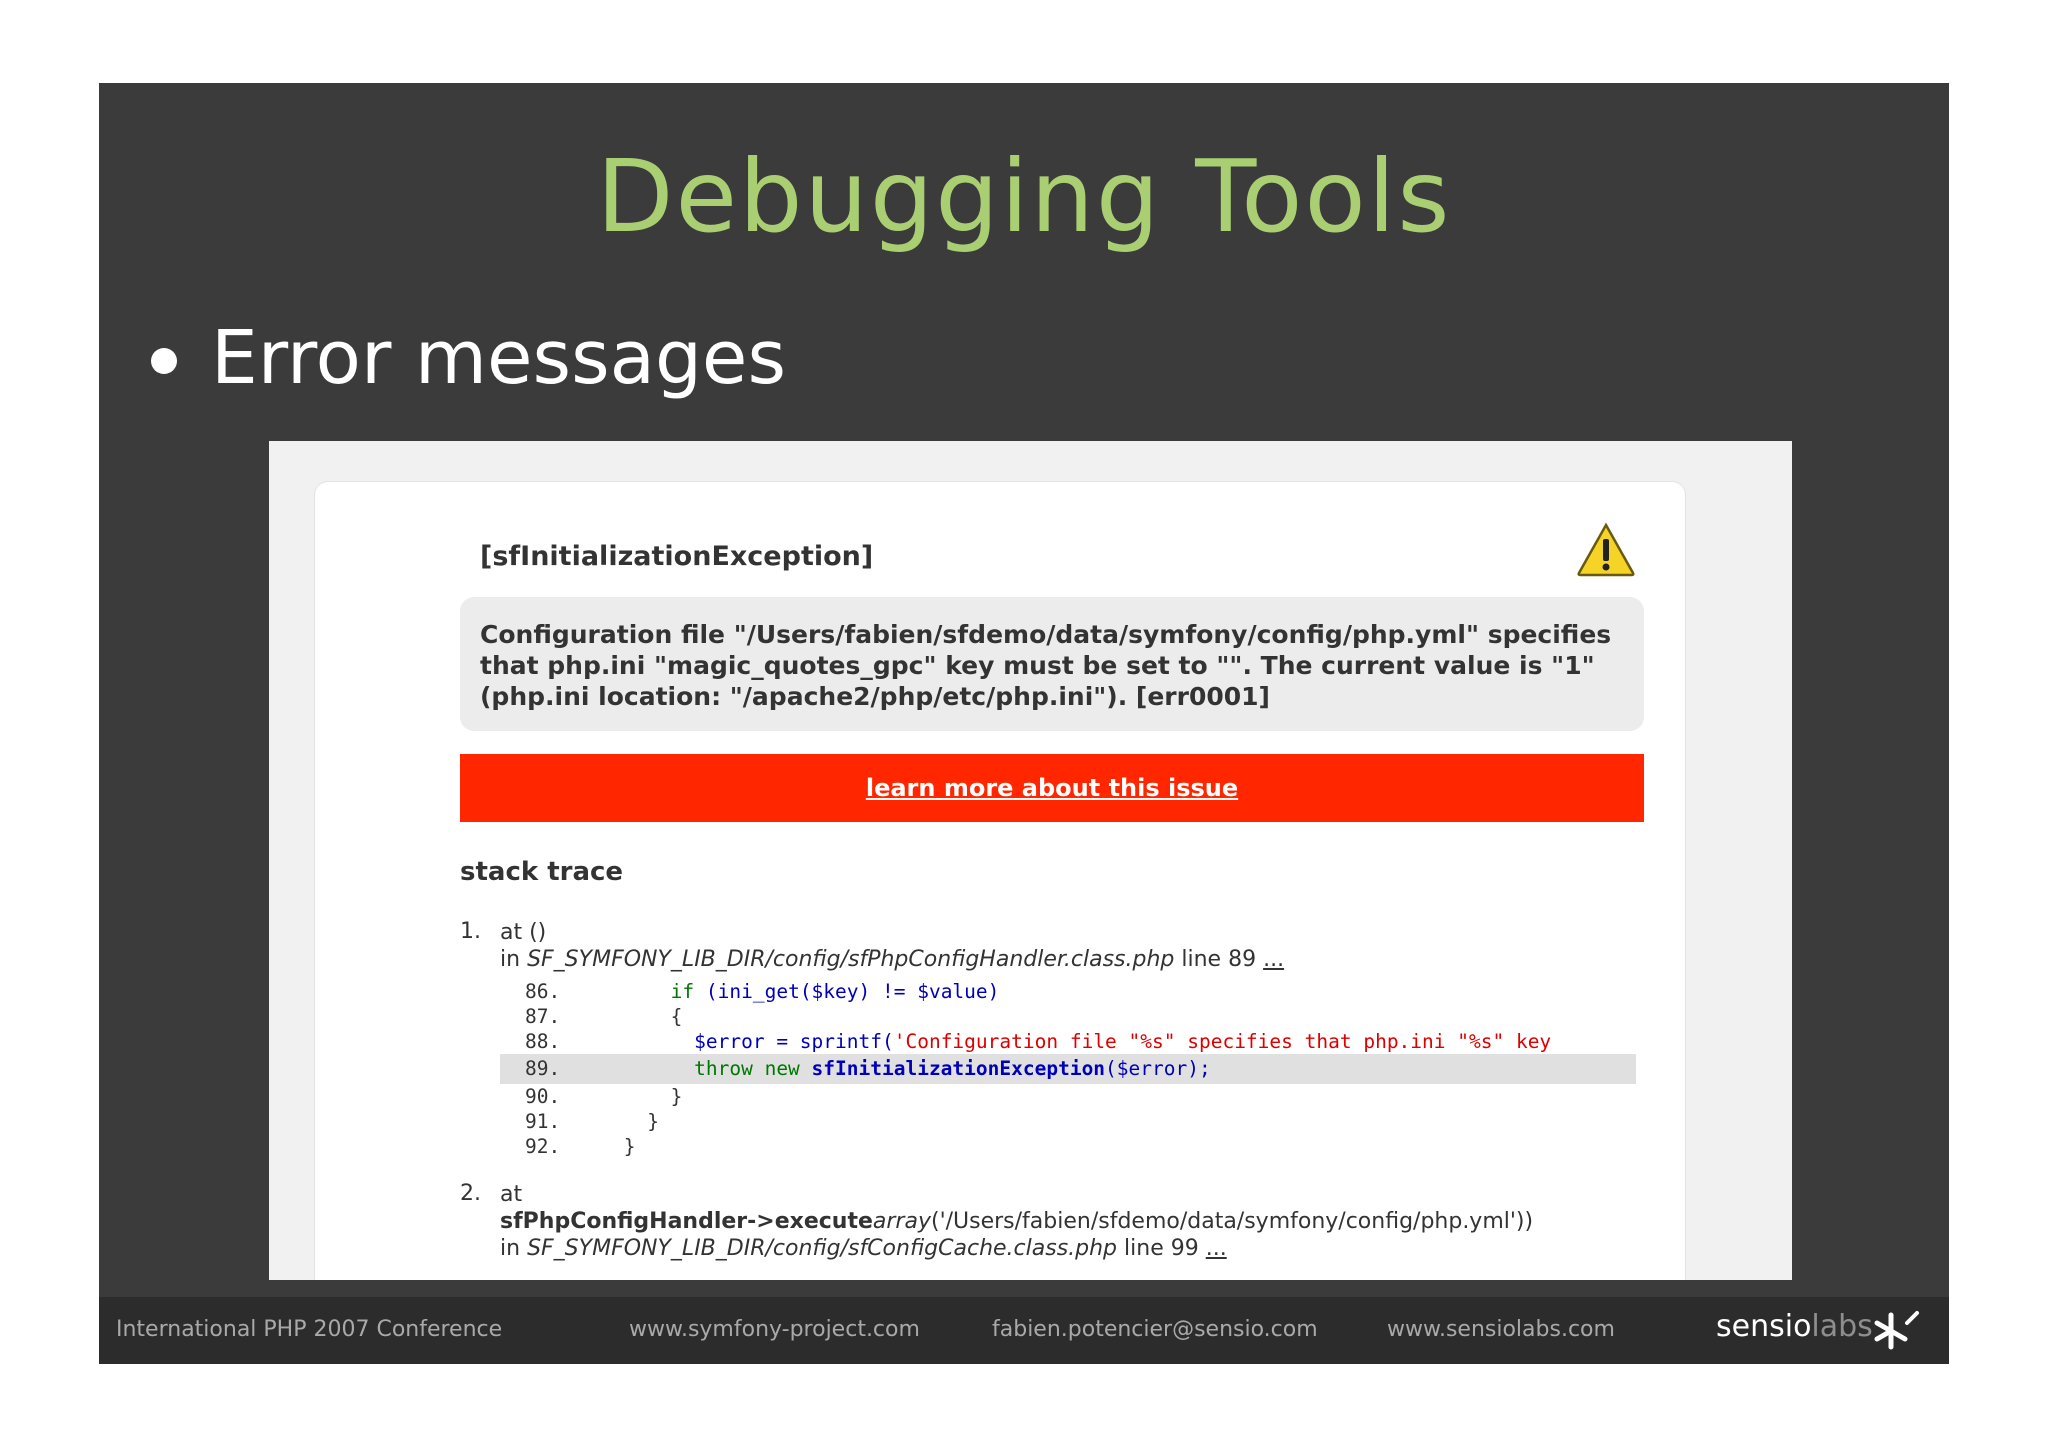 This screenshot has width=2048, height=1447. I want to click on brand-labs: labs, so click(1842, 1326).